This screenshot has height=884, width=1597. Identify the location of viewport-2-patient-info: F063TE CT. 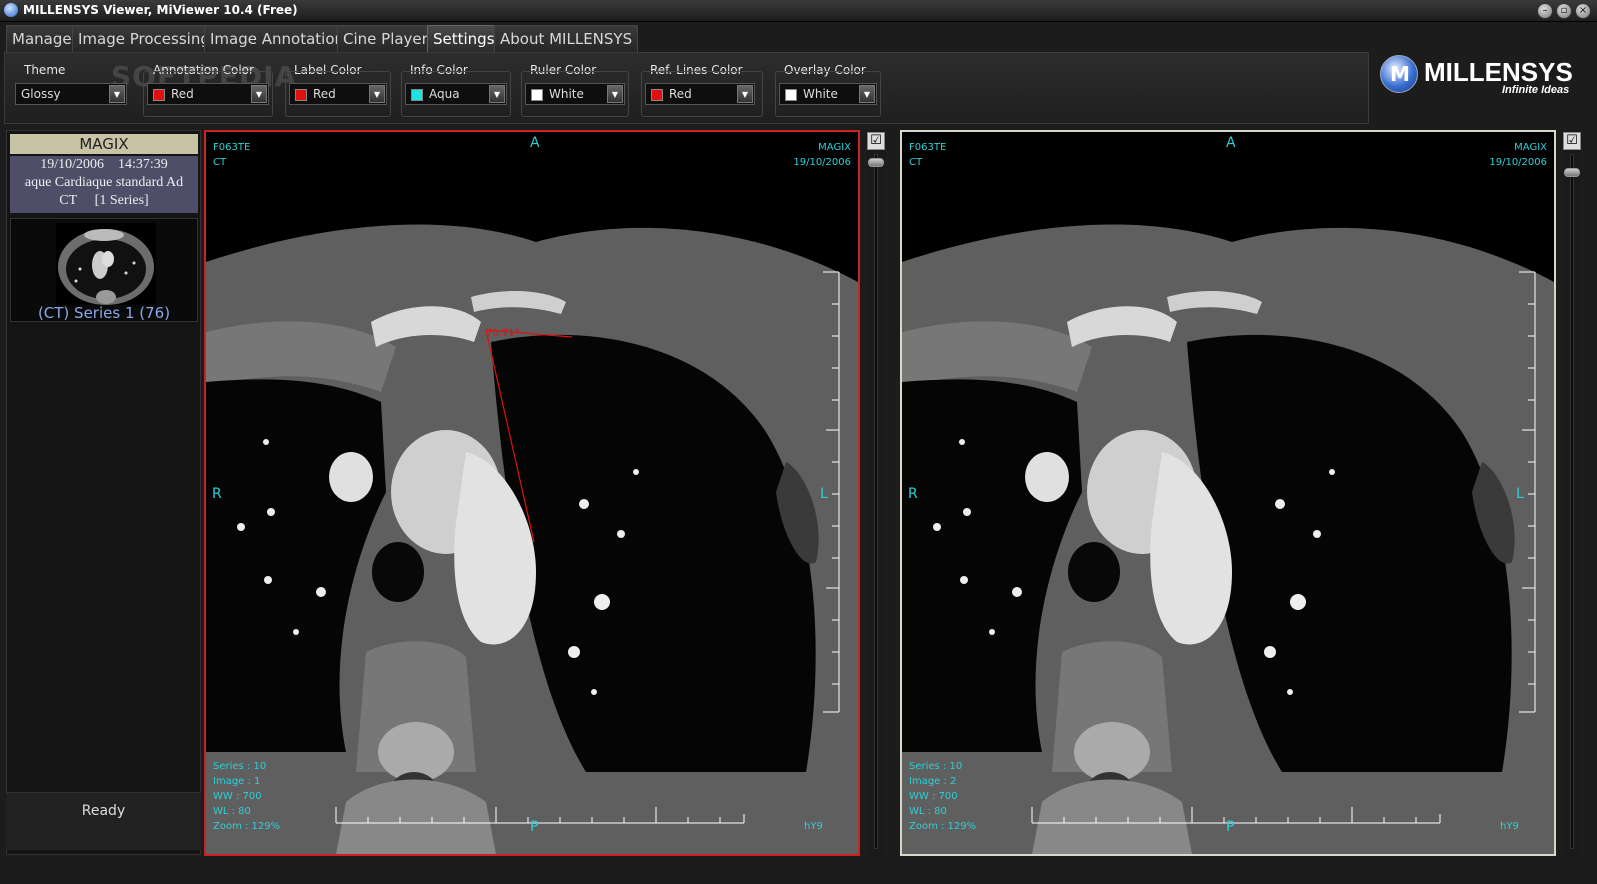
(927, 155).